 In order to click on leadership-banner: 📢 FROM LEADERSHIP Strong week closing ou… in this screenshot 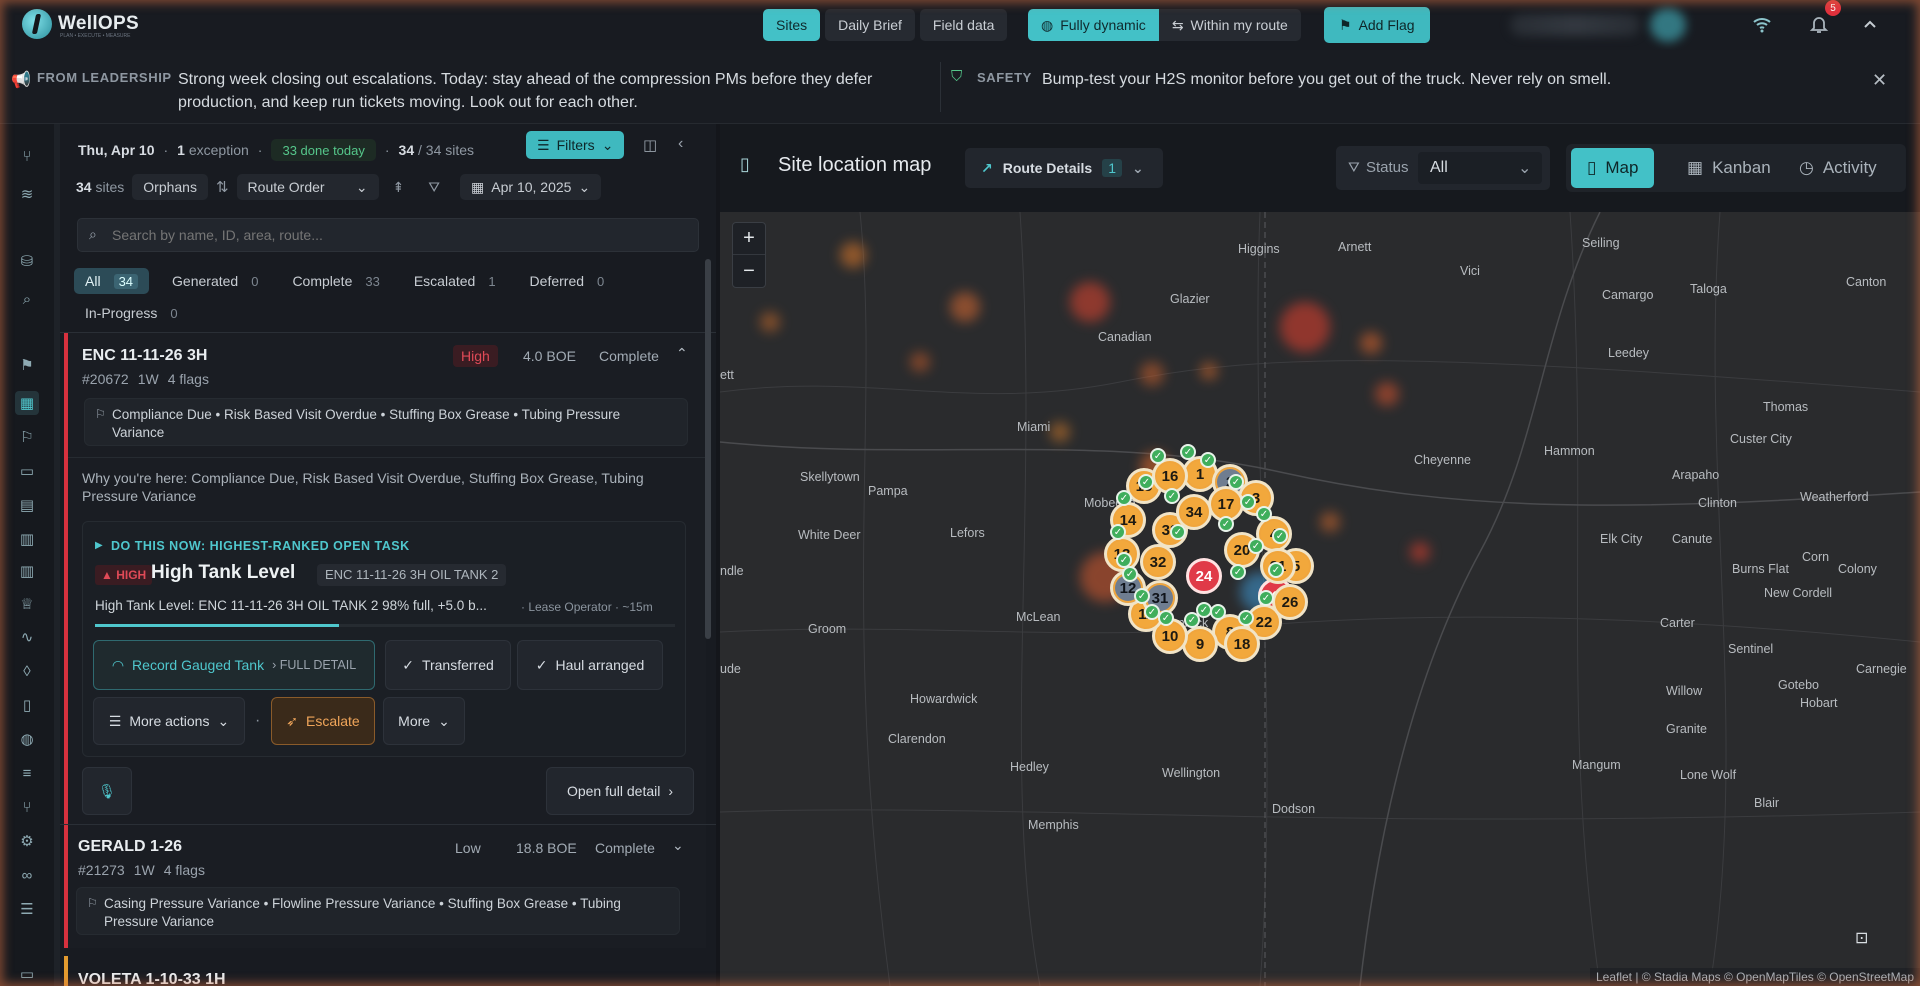, I will do `click(960, 87)`.